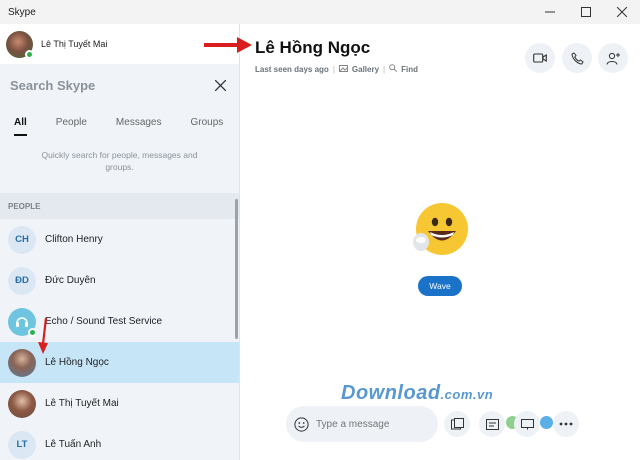  I want to click on search-tabs: All People Messages Groups, so click(119, 121).